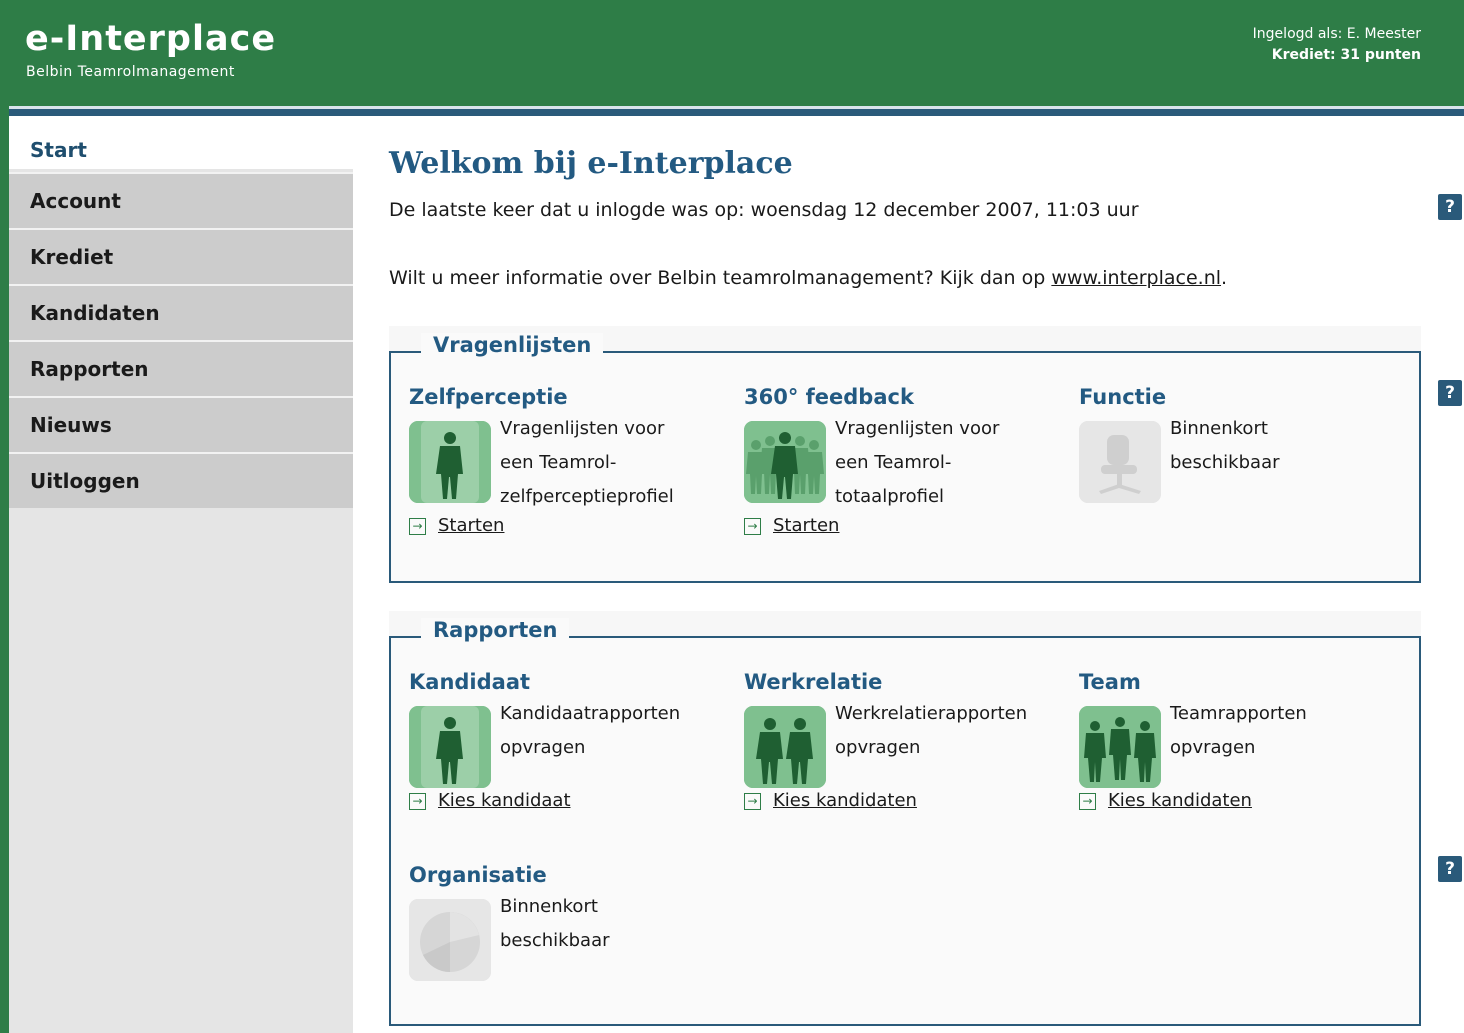  Describe the element at coordinates (181, 144) in the screenshot. I see `sidebar-item-start: Start` at that location.